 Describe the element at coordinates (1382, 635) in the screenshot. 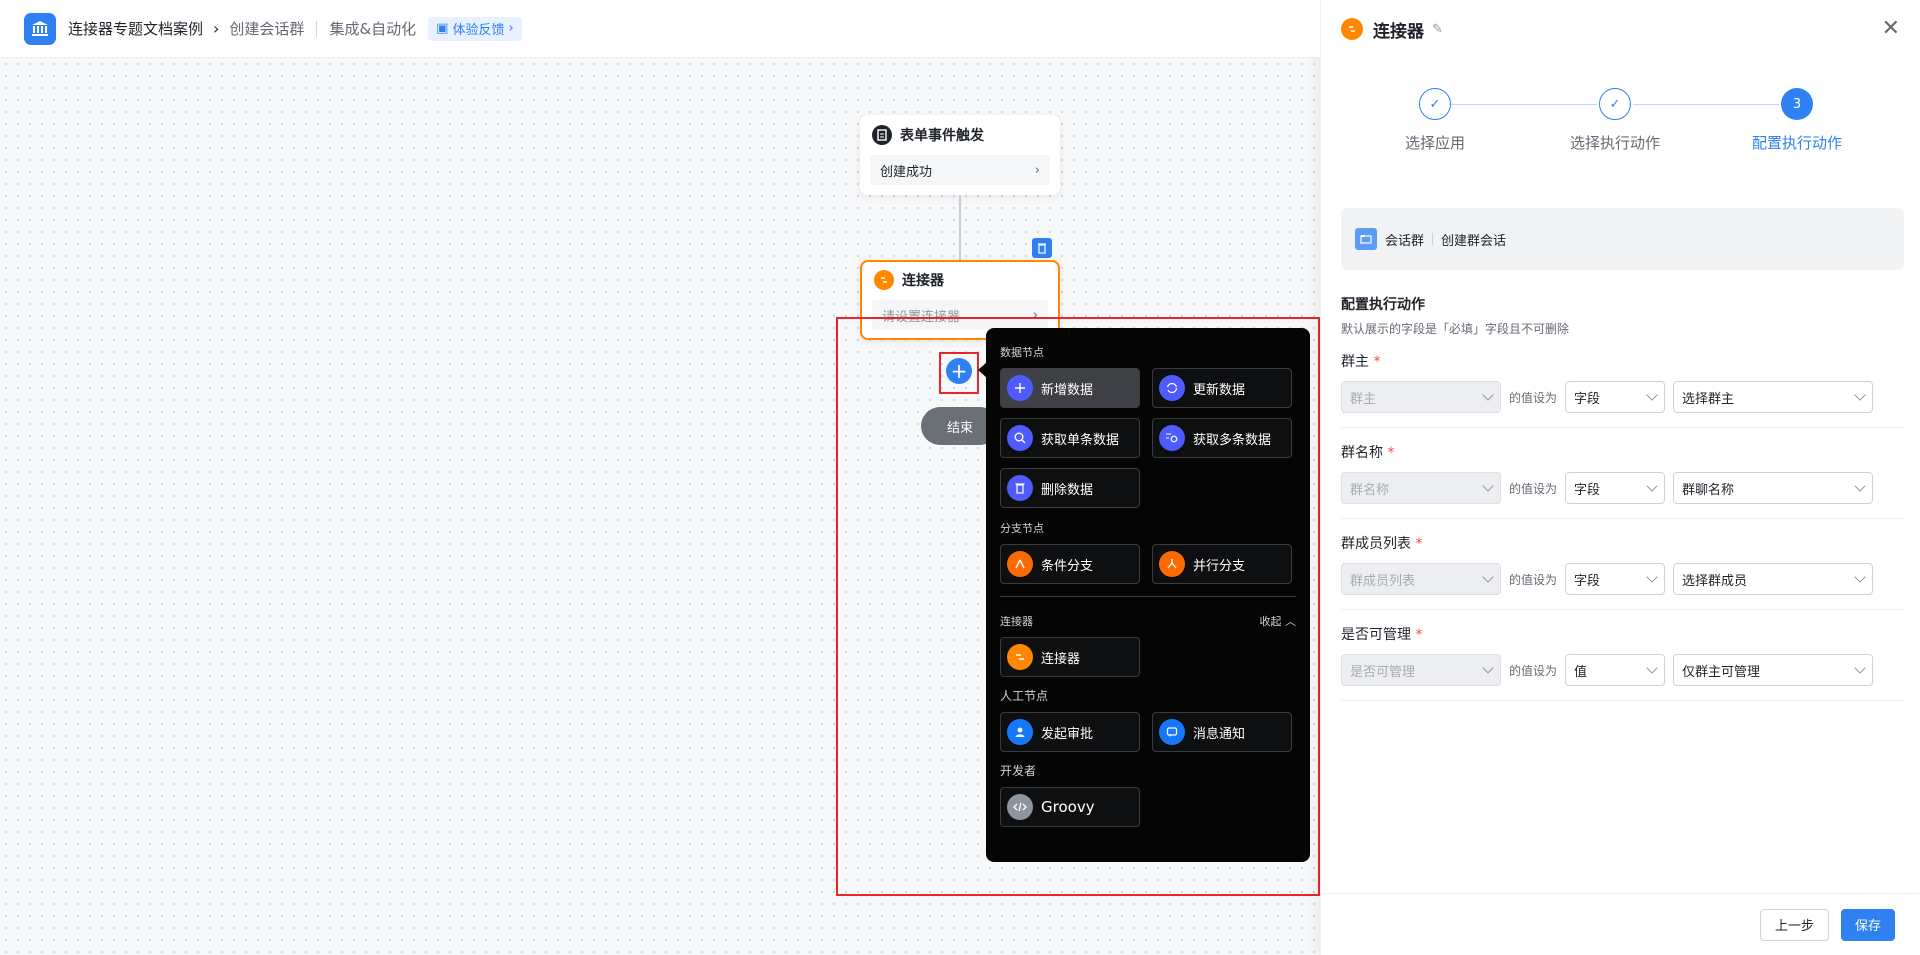

I see `field-label: 是否可管理 *` at that location.